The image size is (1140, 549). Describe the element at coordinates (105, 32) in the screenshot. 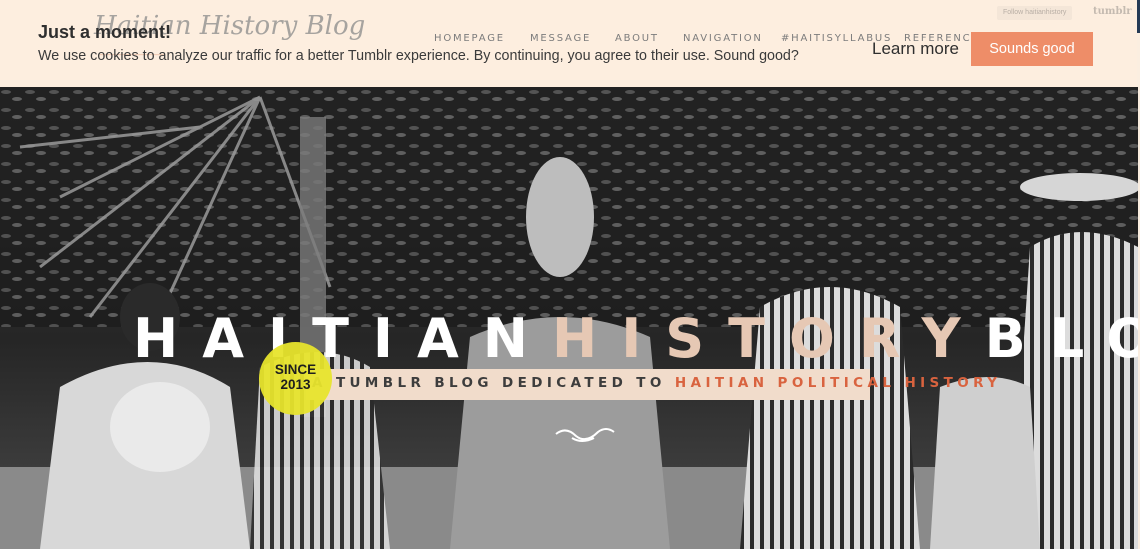

I see `cookie-banner-title: Just a moment!` at that location.